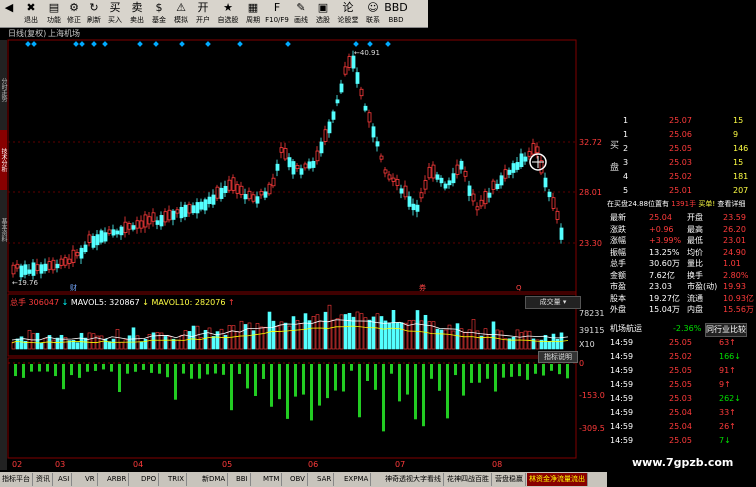 This screenshot has width=756, height=487. I want to click on tick-time: 14:59, so click(622, 370).